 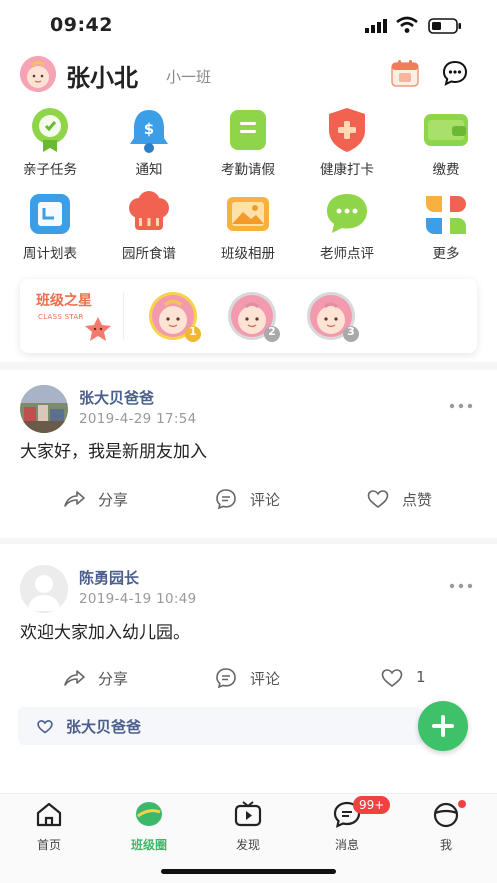 What do you see at coordinates (248, 24) in the screenshot?
I see `status-bar: 09:42` at bounding box center [248, 24].